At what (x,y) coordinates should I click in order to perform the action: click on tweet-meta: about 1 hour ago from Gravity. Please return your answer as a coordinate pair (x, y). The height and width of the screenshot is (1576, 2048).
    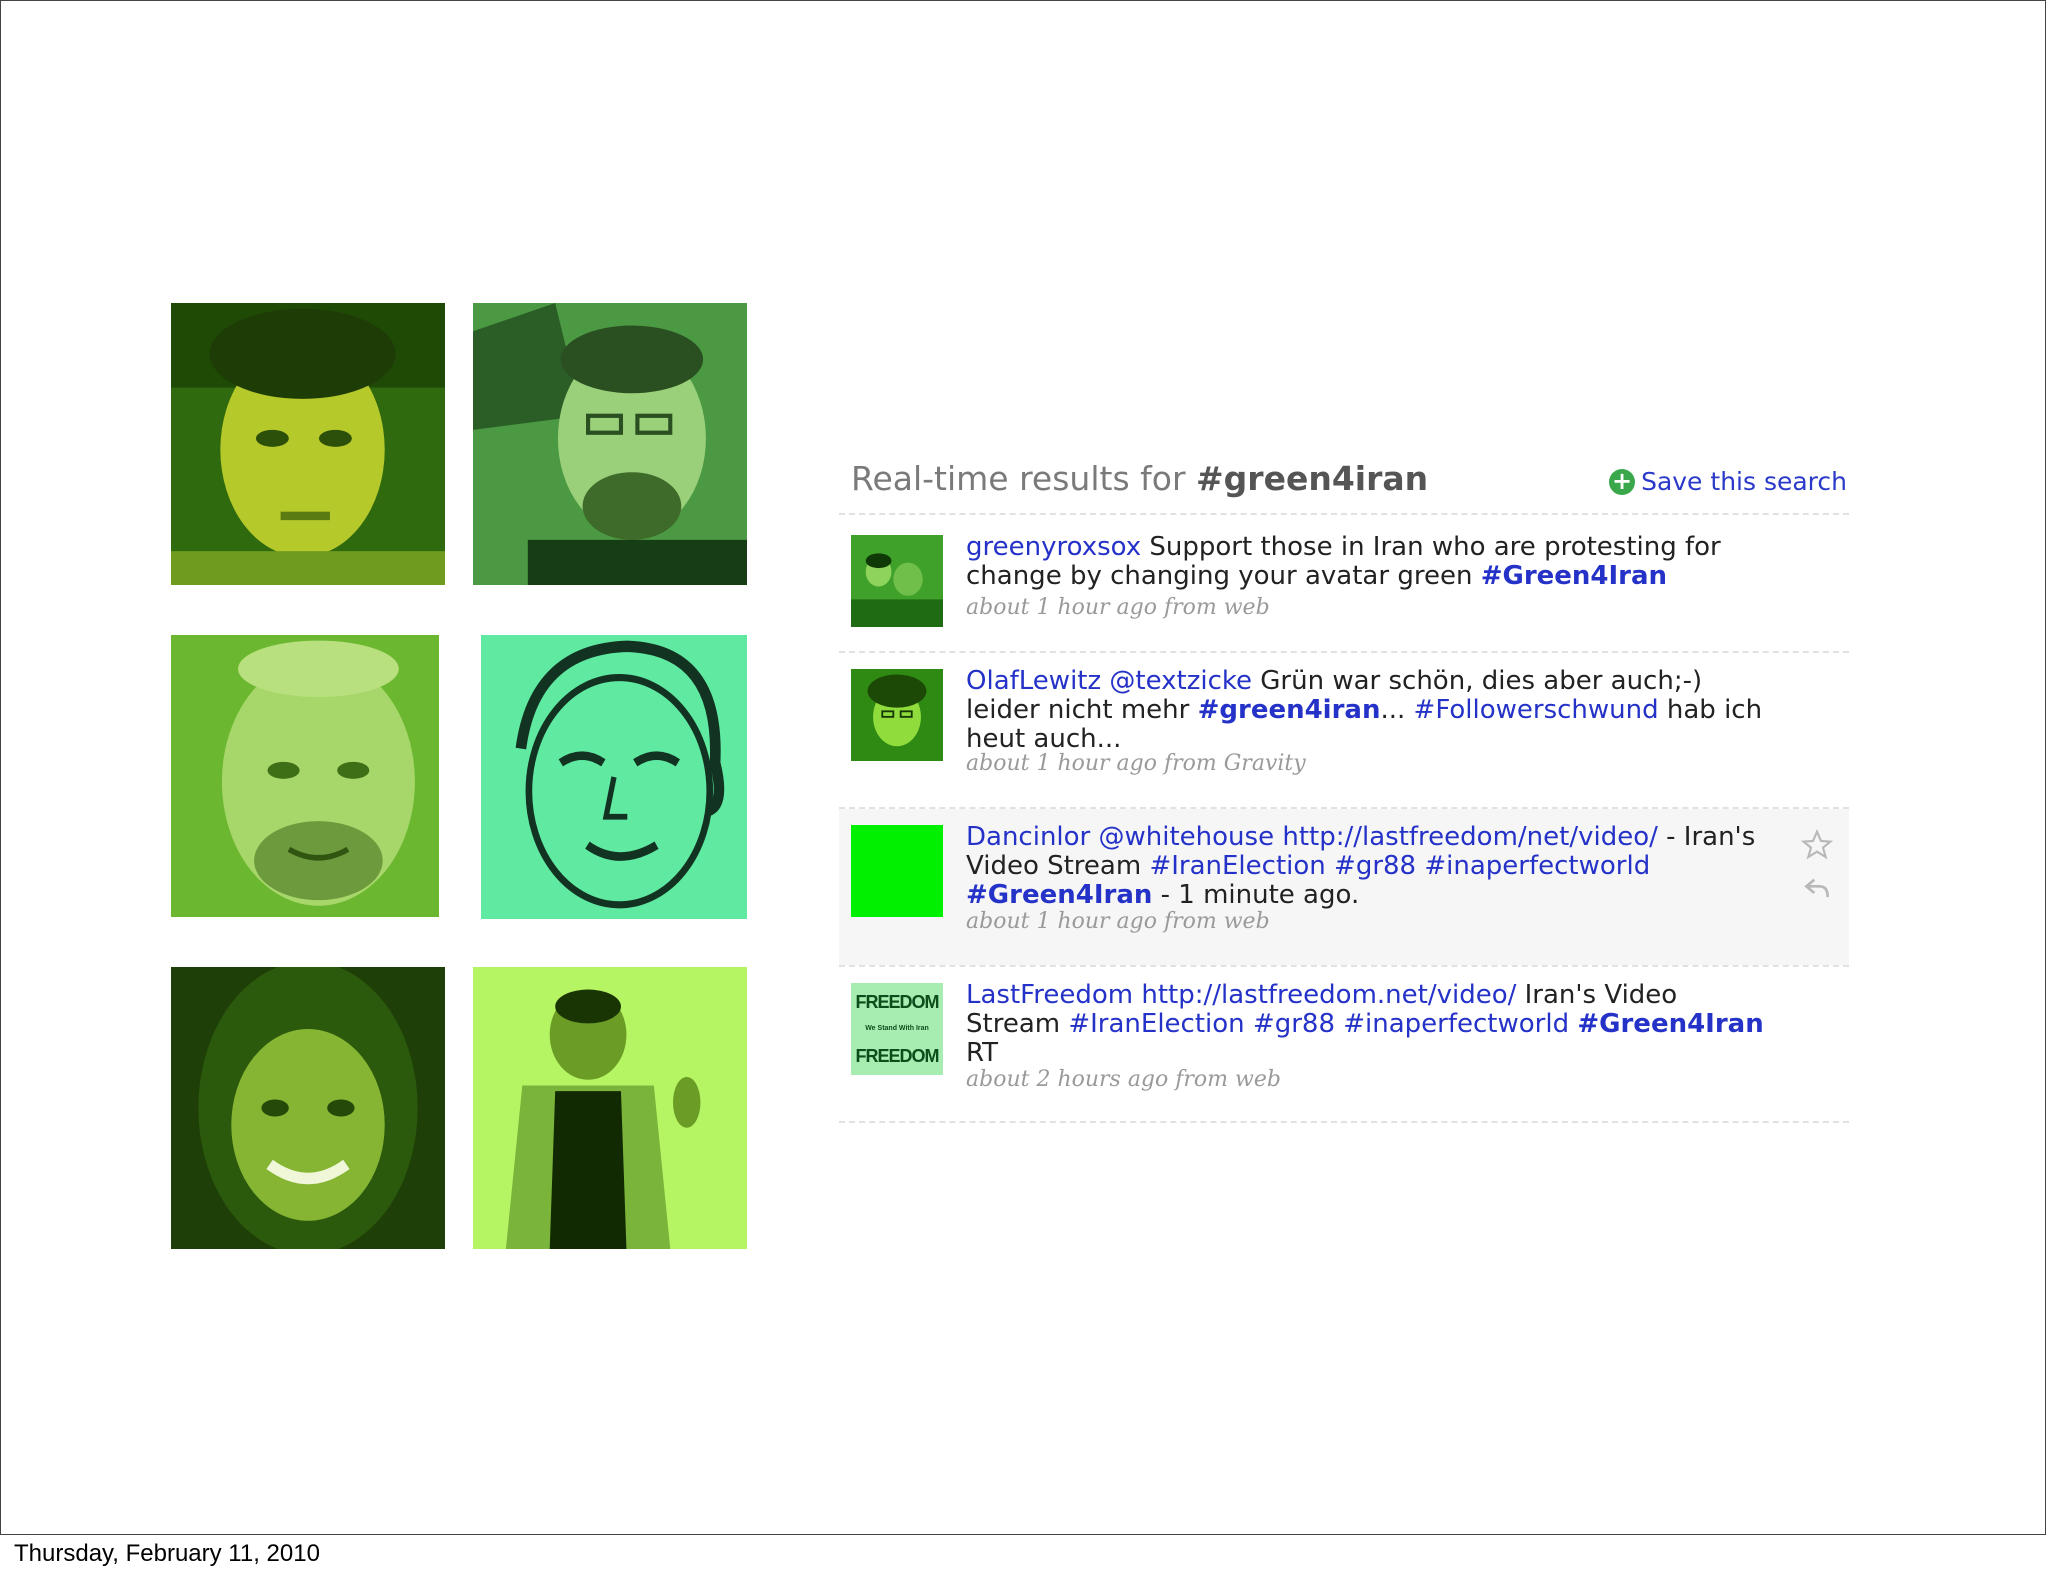
    Looking at the image, I should click on (1136, 763).